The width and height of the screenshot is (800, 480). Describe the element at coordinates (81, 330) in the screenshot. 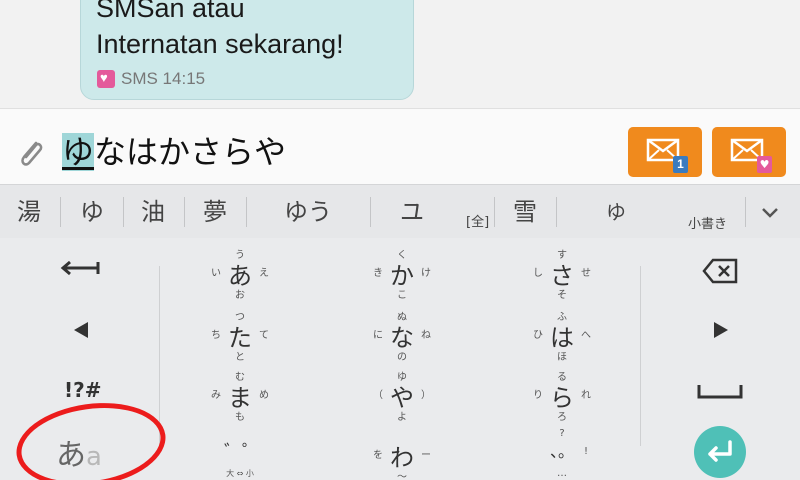

I see `triangle-left-icon` at that location.